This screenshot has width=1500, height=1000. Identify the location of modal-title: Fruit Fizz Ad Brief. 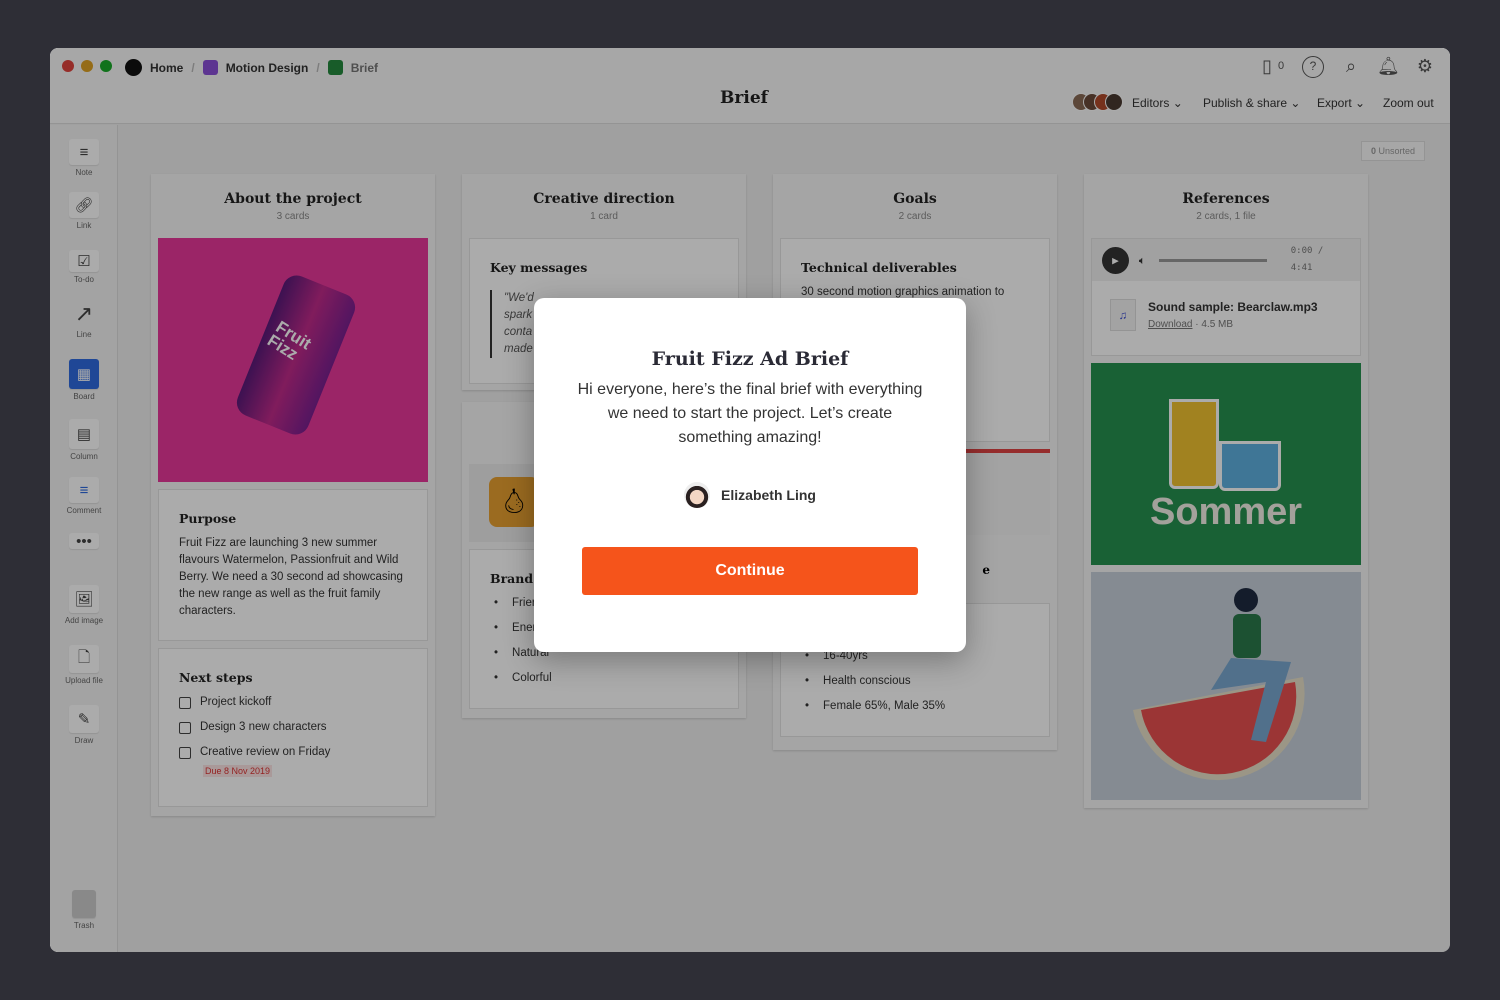
(750, 359).